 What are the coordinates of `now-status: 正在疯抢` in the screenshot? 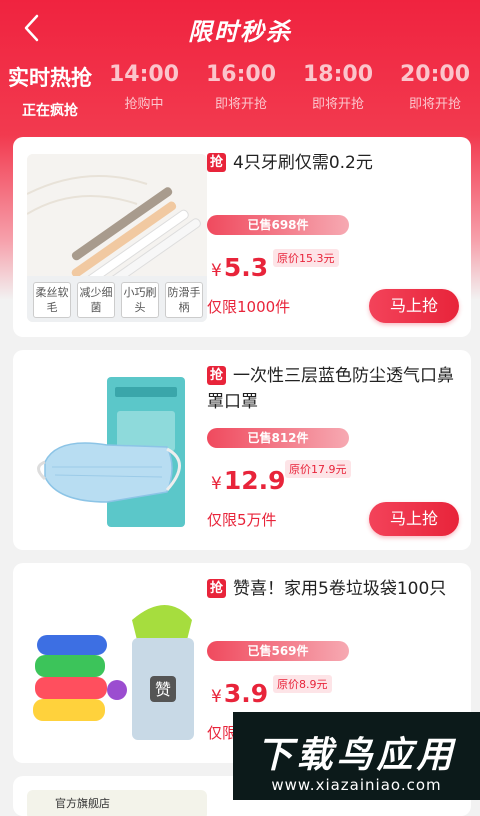 It's located at (50, 111).